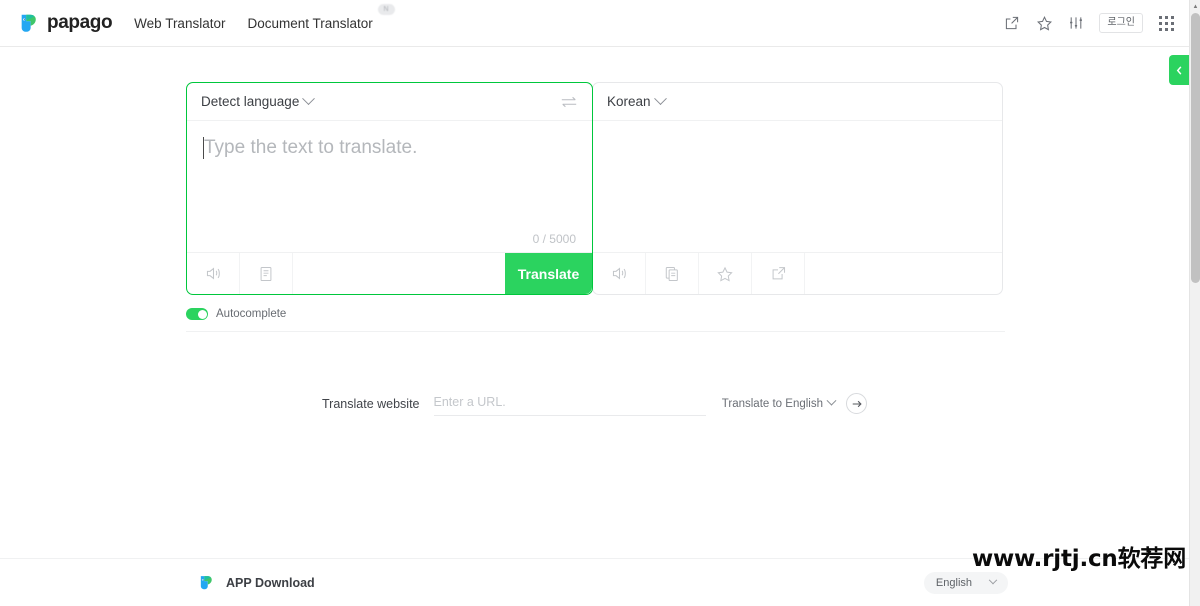 The height and width of the screenshot is (606, 1200). I want to click on watermark-text: www.rjtj.cn软荐网, so click(1078, 559).